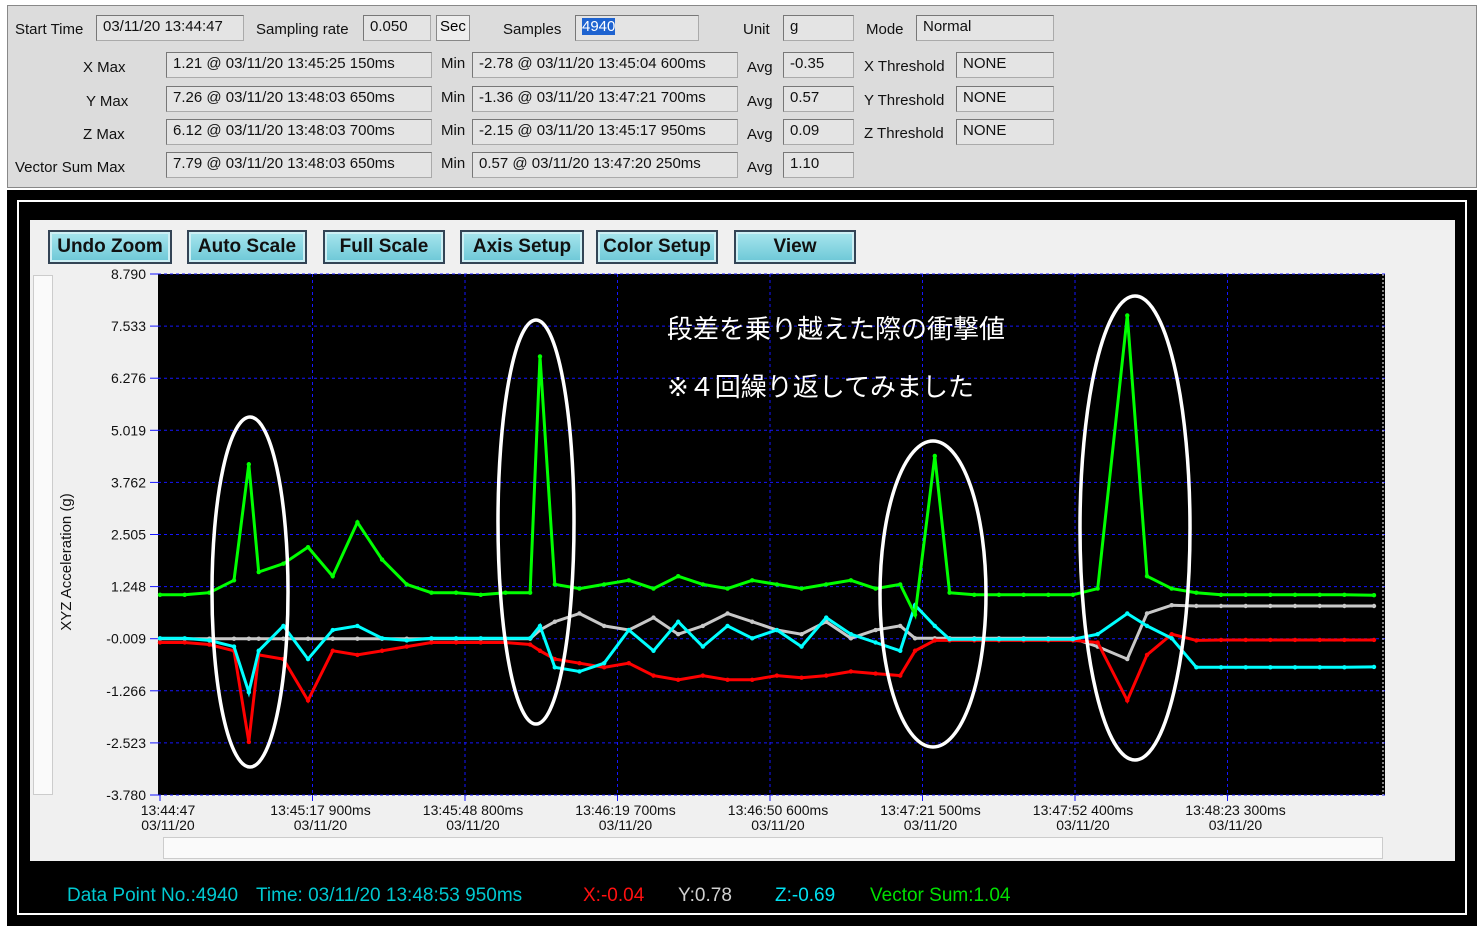  What do you see at coordinates (126, 639) in the screenshot?
I see `y-tick-label: -0.009` at bounding box center [126, 639].